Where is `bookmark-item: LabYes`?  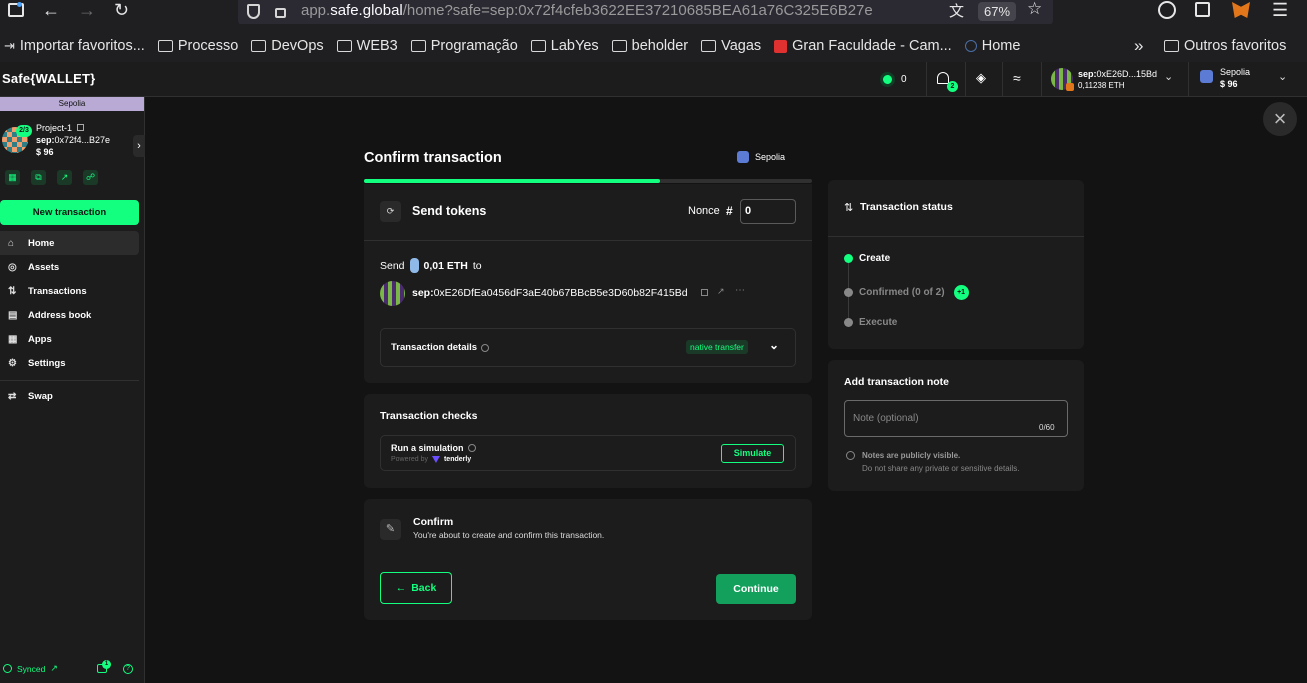 bookmark-item: LabYes is located at coordinates (564, 46).